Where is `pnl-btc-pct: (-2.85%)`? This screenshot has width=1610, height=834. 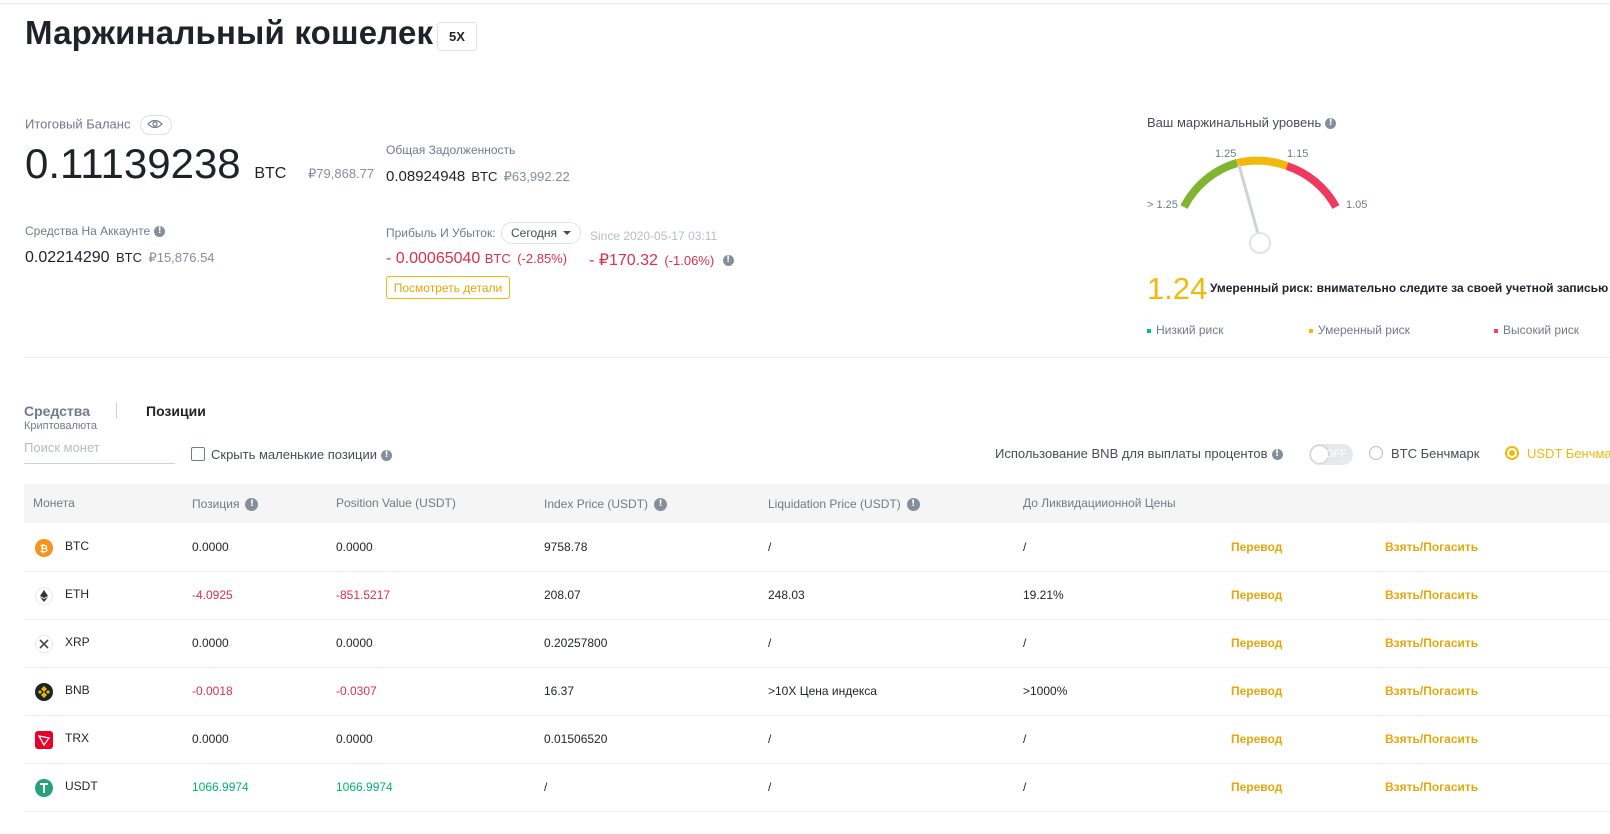
pnl-btc-pct: (-2.85%) is located at coordinates (542, 258).